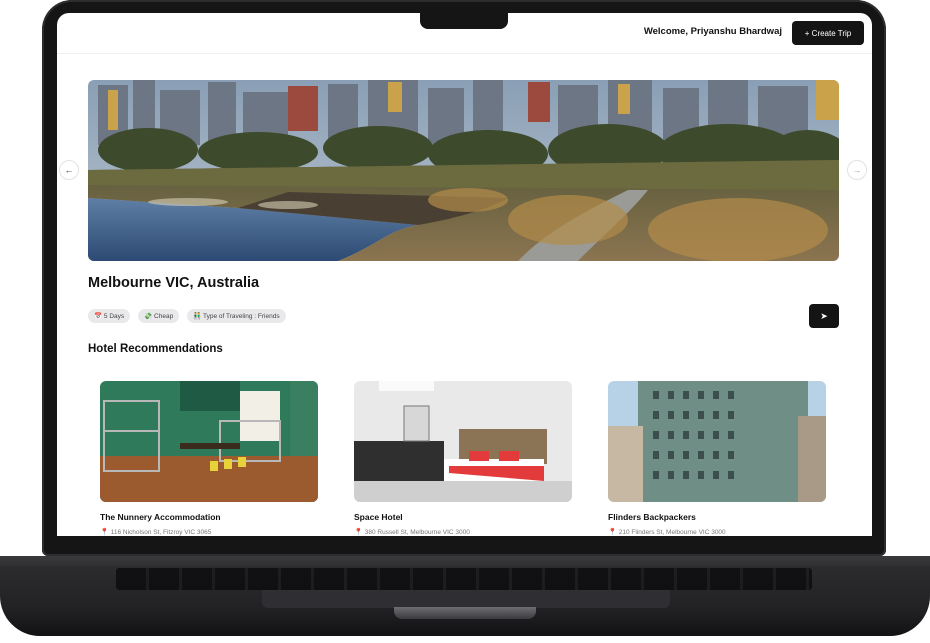 Image resolution: width=930 pixels, height=643 pixels. I want to click on hotel-name: The Nunnery Accommodation, so click(160, 517).